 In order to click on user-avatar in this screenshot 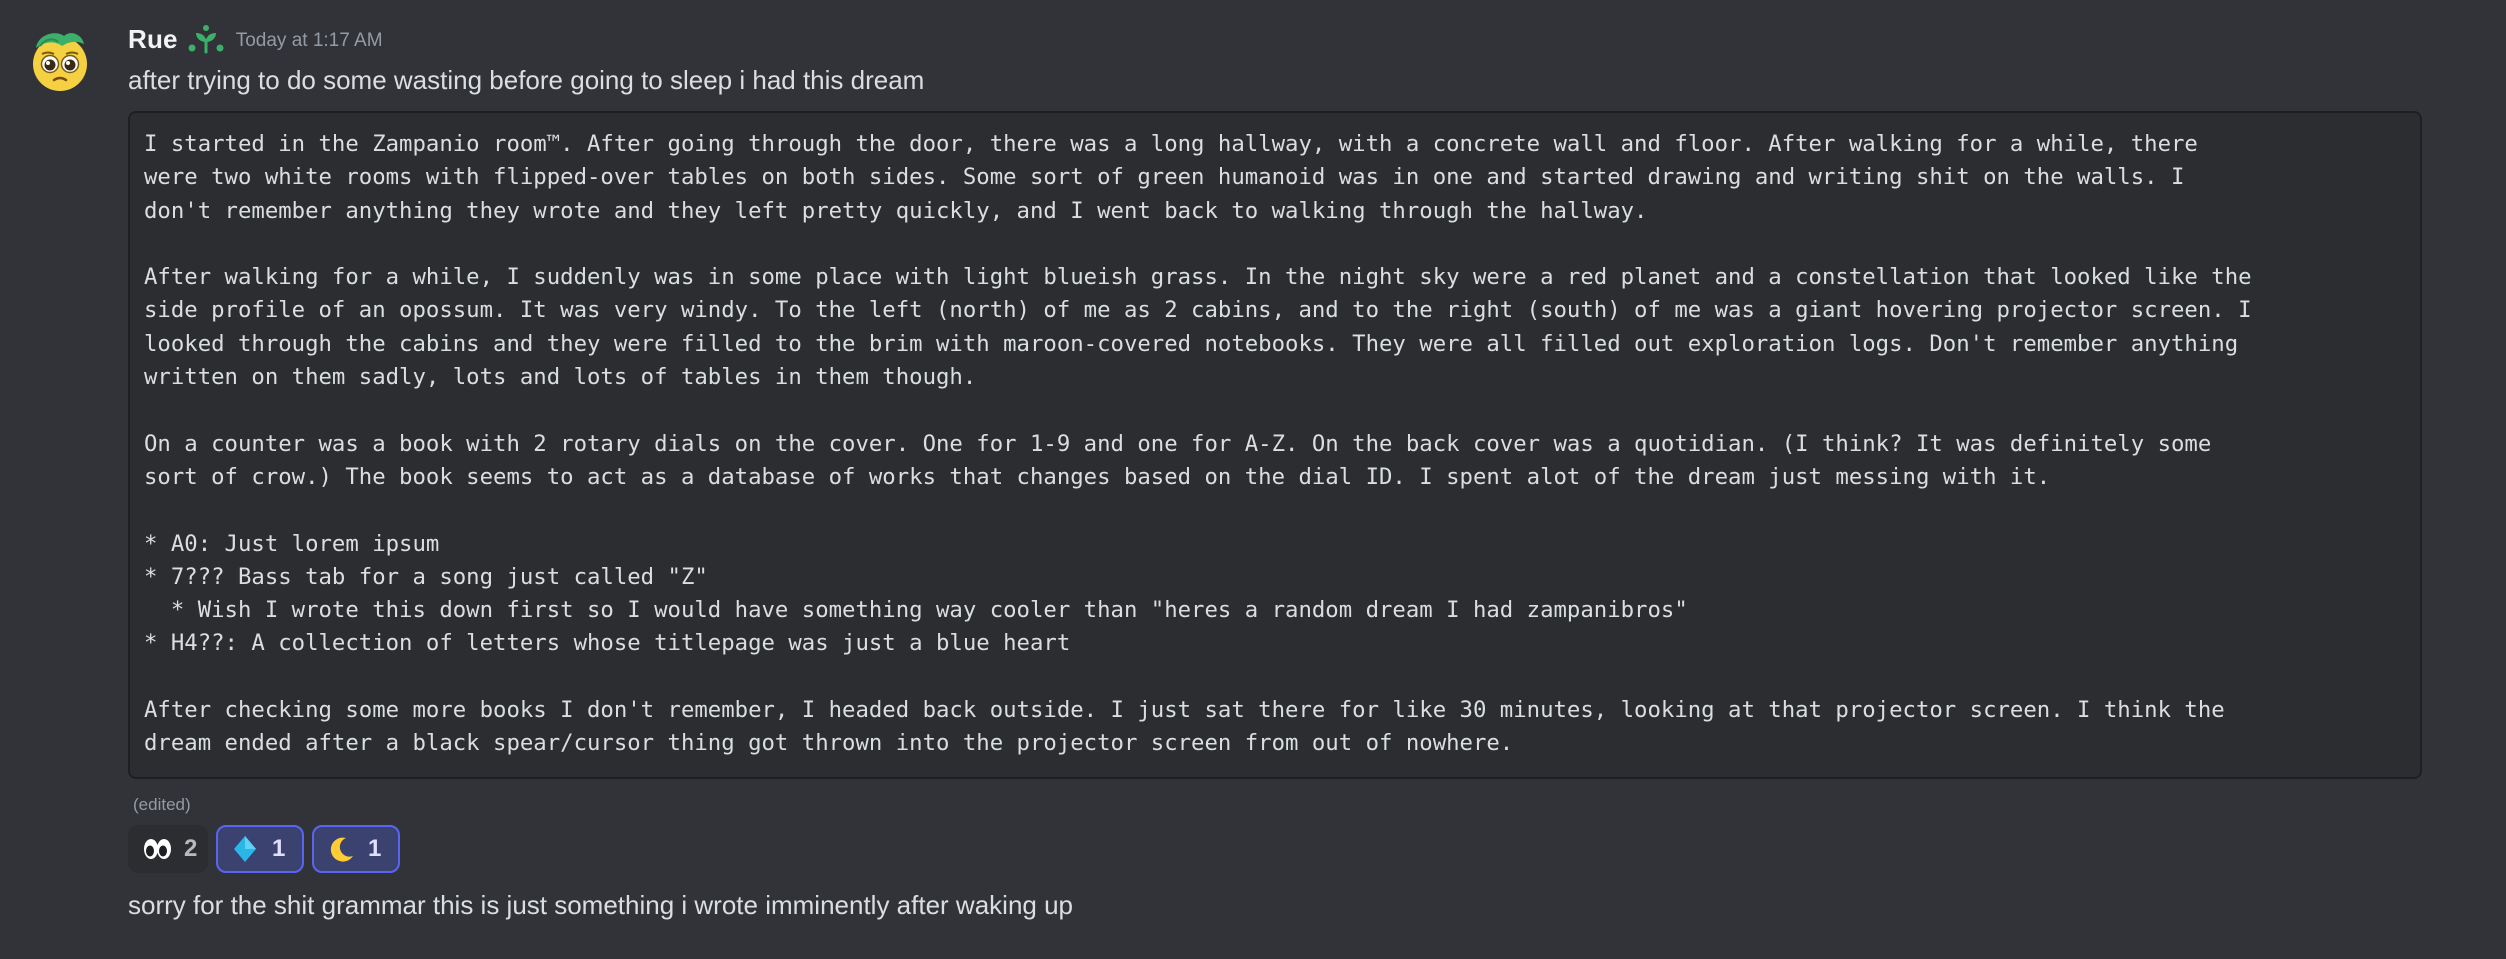, I will do `click(60, 60)`.